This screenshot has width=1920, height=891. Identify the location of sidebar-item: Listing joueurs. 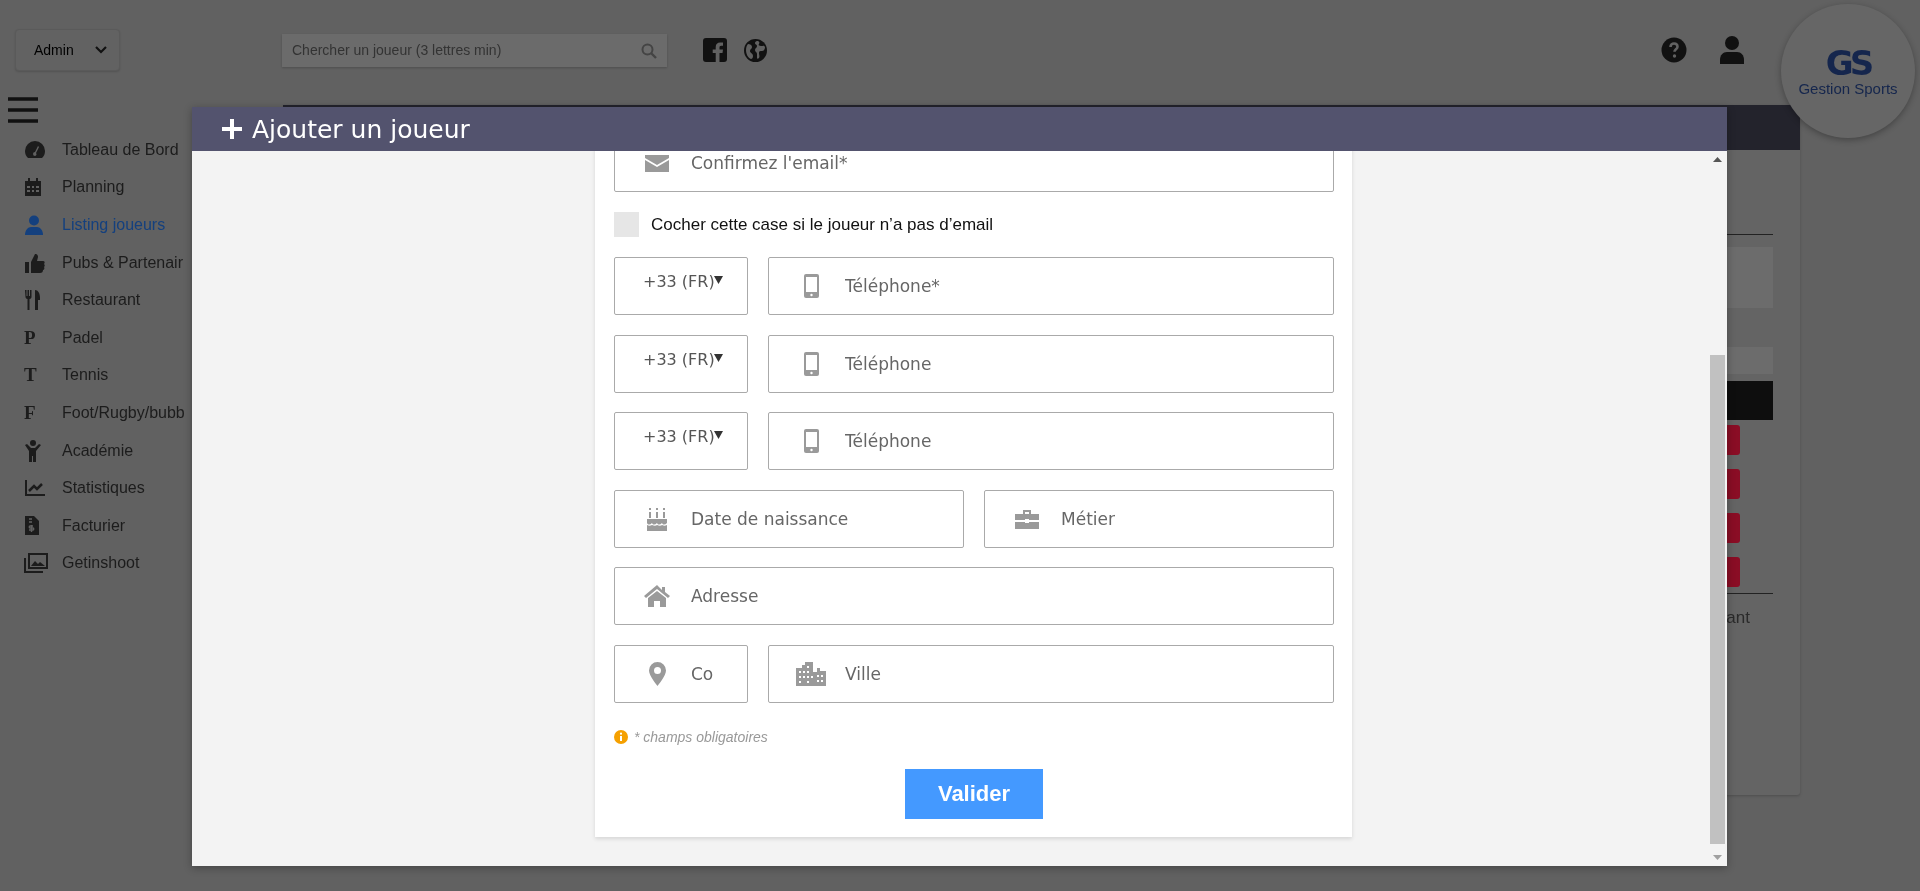
(96, 225).